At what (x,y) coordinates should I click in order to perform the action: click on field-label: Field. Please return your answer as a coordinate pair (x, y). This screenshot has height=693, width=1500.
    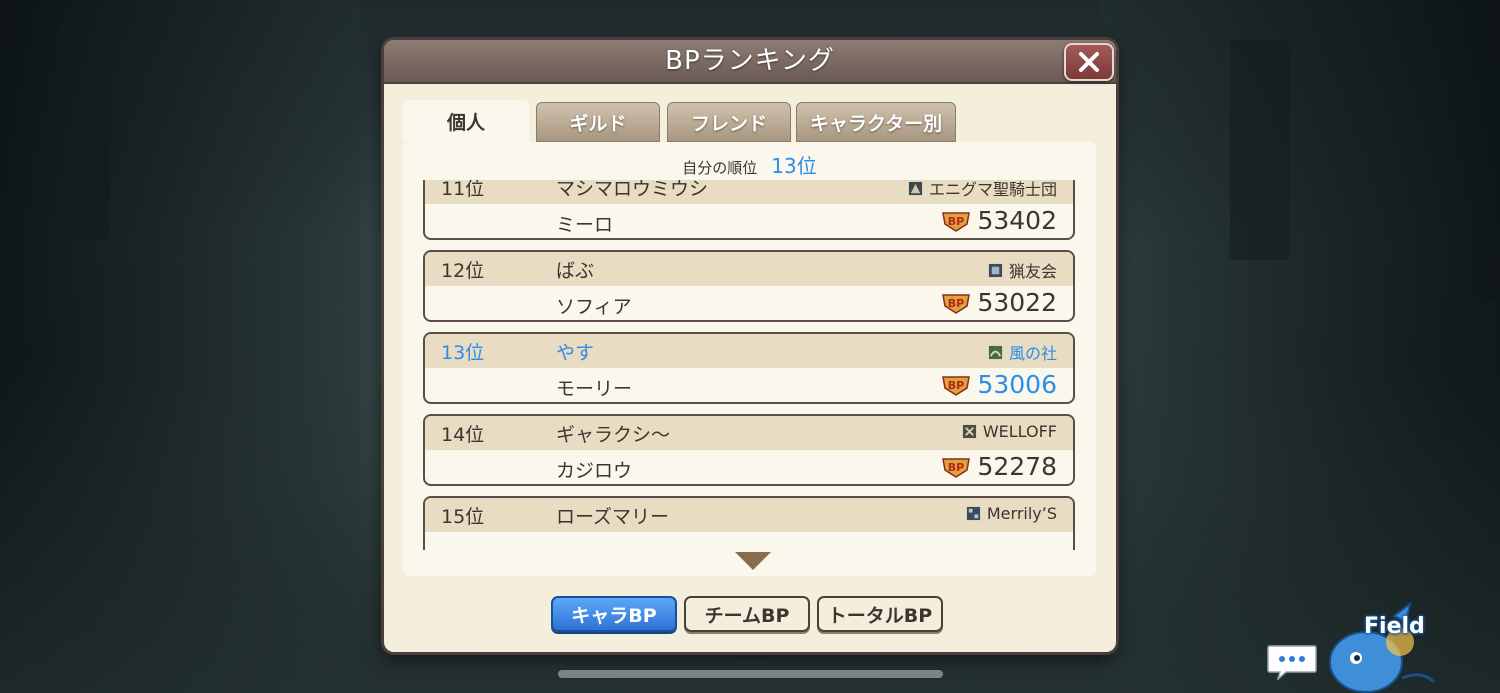
    Looking at the image, I should click on (1394, 626).